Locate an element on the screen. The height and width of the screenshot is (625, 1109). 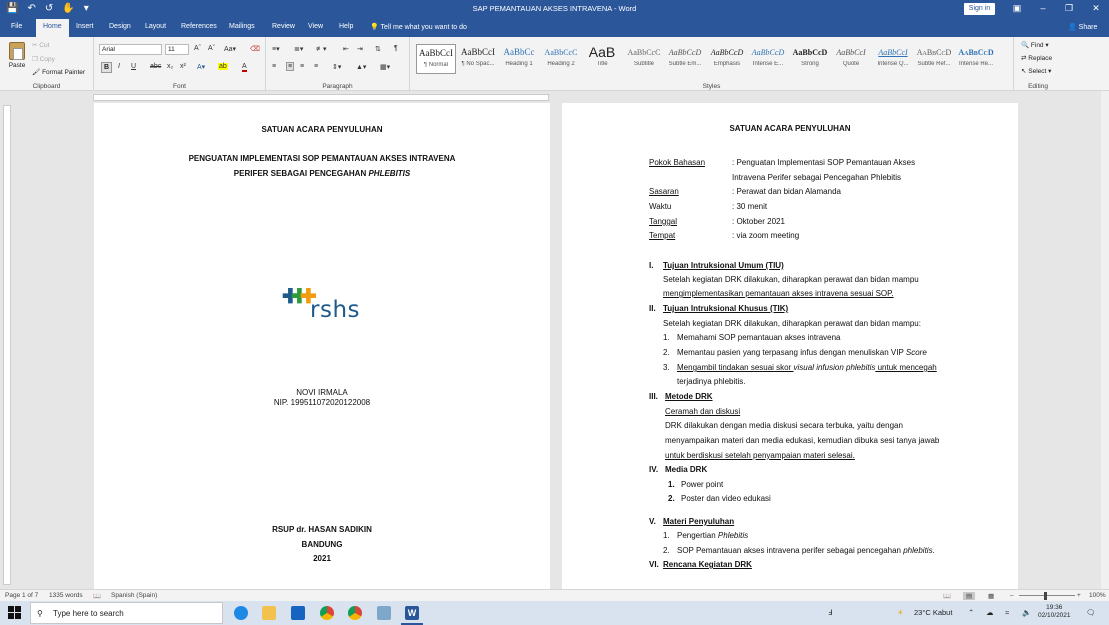
style-strong: AaBbCcD Strong is located at coordinates (810, 59).